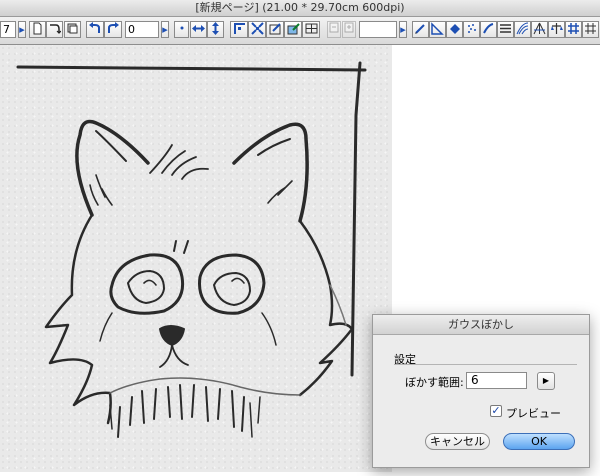  What do you see at coordinates (142, 29) in the screenshot?
I see `rotation-field: 0` at bounding box center [142, 29].